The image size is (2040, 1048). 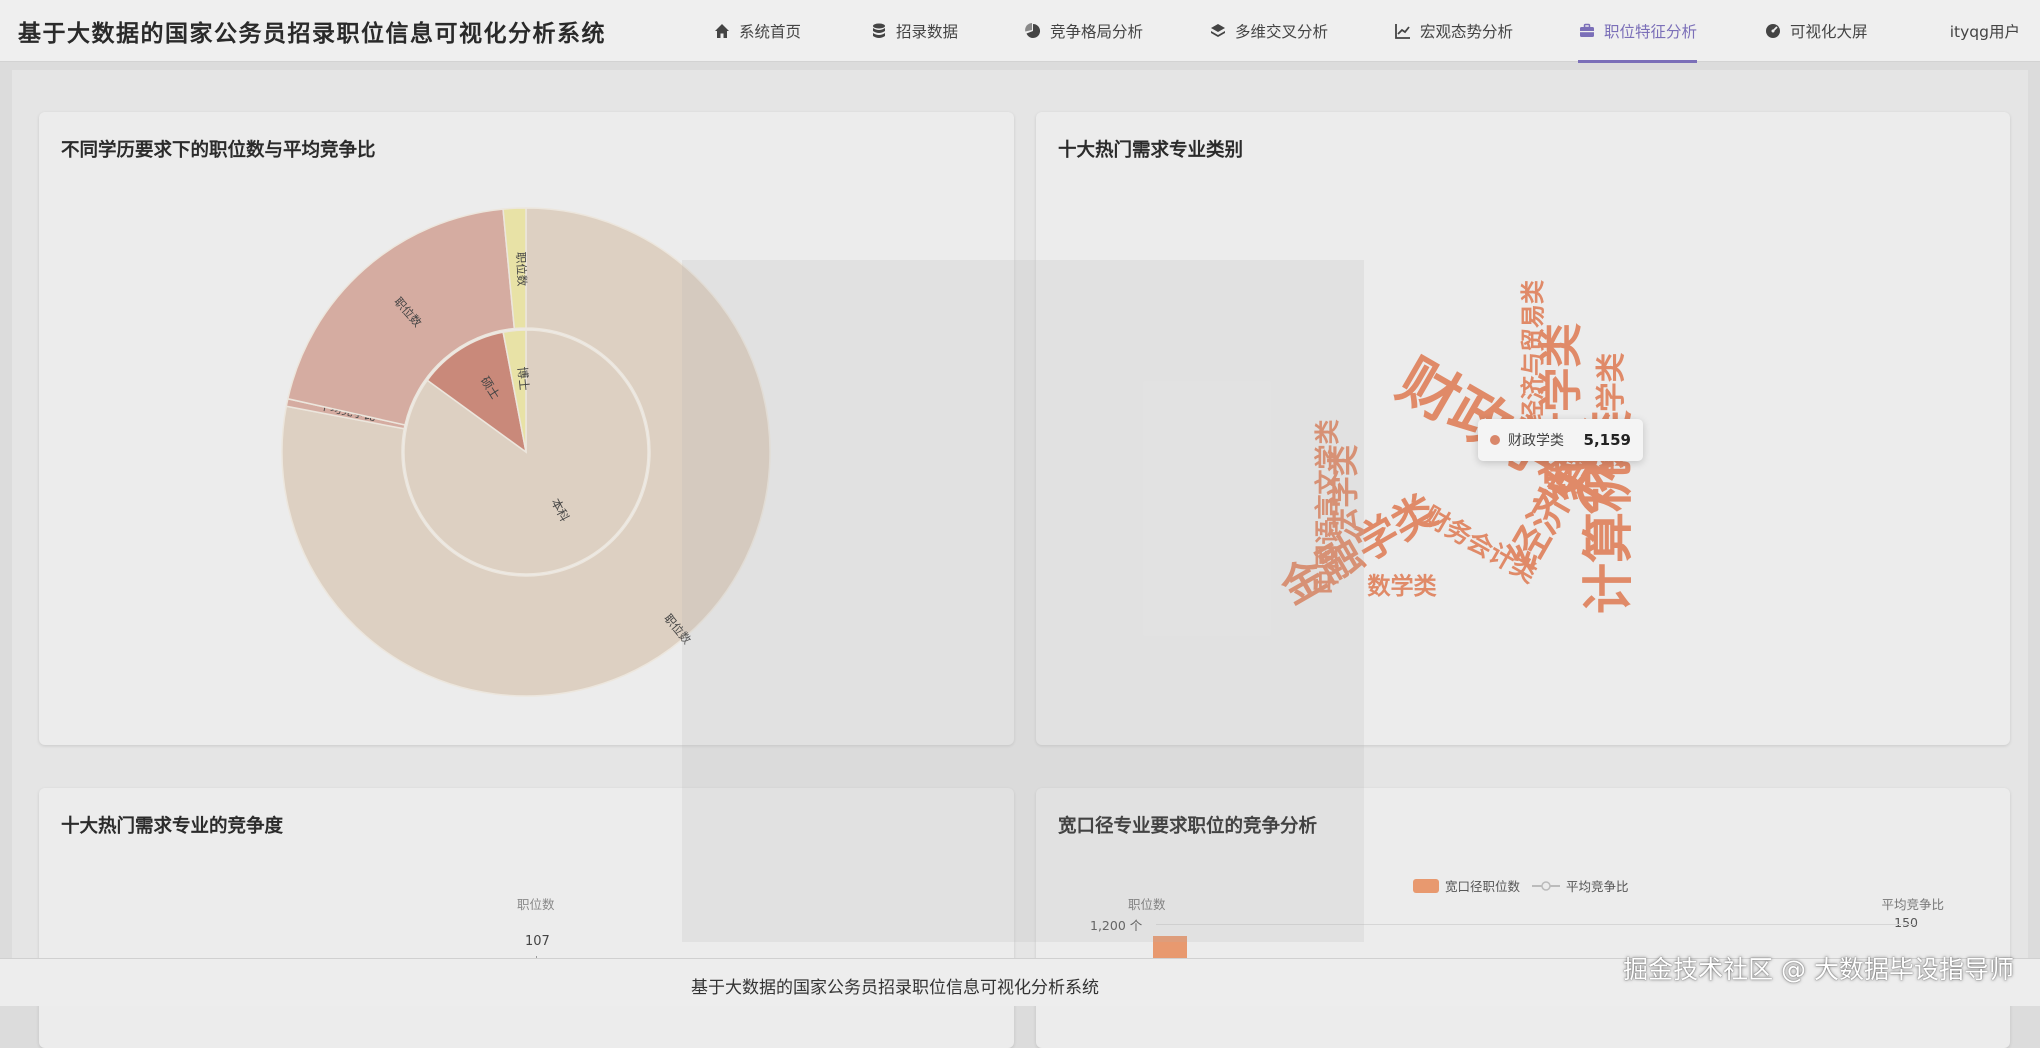 What do you see at coordinates (1906, 922) in the screenshot?
I see `broad-right-tick: 150` at bounding box center [1906, 922].